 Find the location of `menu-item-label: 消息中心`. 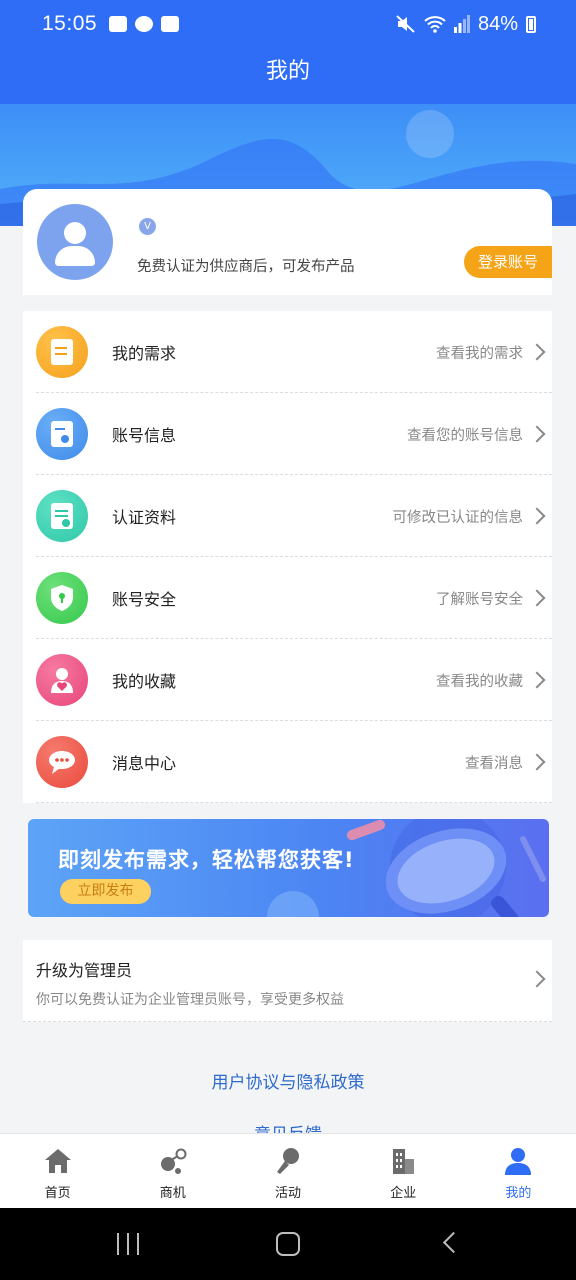

menu-item-label: 消息中心 is located at coordinates (144, 763).